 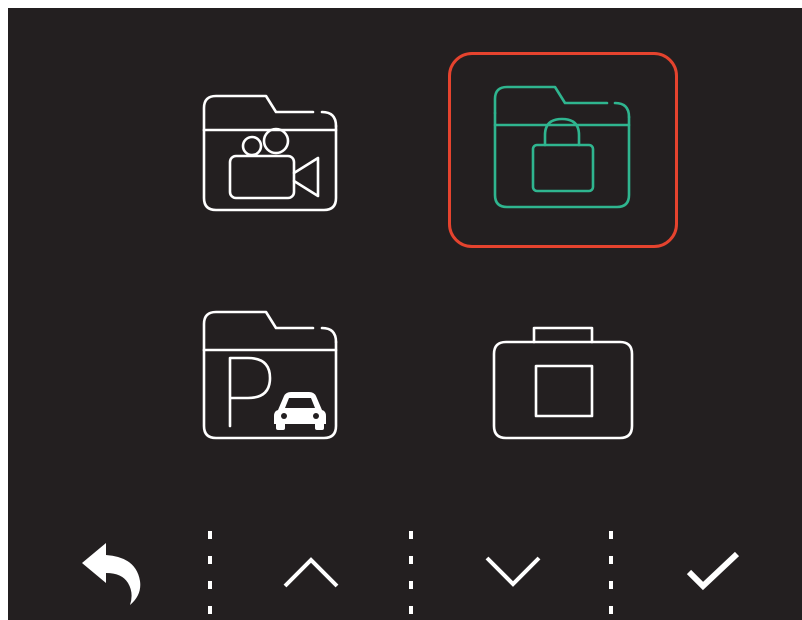 What do you see at coordinates (562, 147) in the screenshot?
I see `locked-folder-icon` at bounding box center [562, 147].